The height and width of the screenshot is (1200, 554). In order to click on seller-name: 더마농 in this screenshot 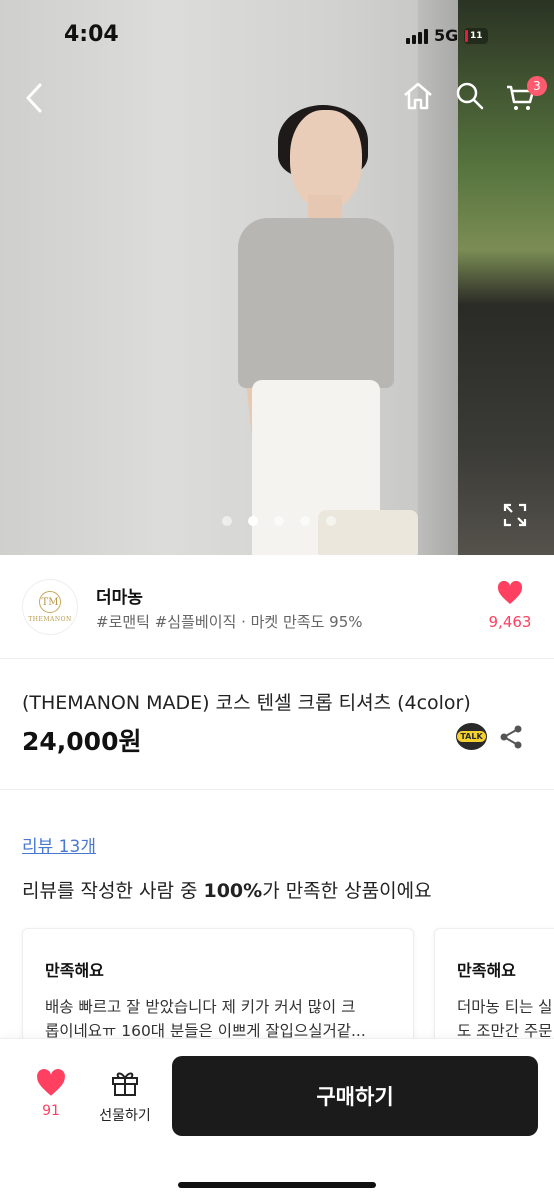, I will do `click(119, 595)`.